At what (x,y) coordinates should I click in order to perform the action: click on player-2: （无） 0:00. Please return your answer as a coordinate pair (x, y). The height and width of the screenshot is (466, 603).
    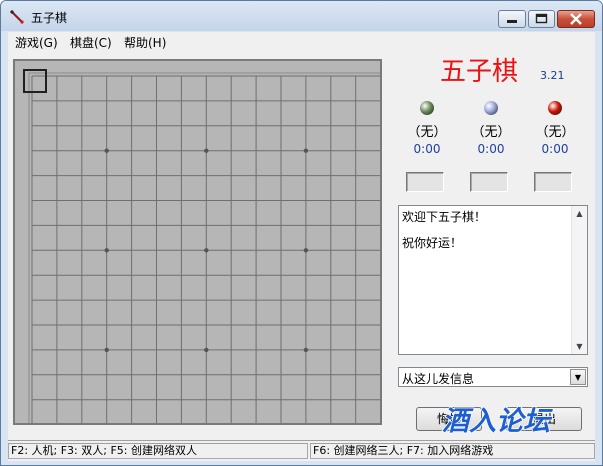
    Looking at the image, I should click on (491, 128).